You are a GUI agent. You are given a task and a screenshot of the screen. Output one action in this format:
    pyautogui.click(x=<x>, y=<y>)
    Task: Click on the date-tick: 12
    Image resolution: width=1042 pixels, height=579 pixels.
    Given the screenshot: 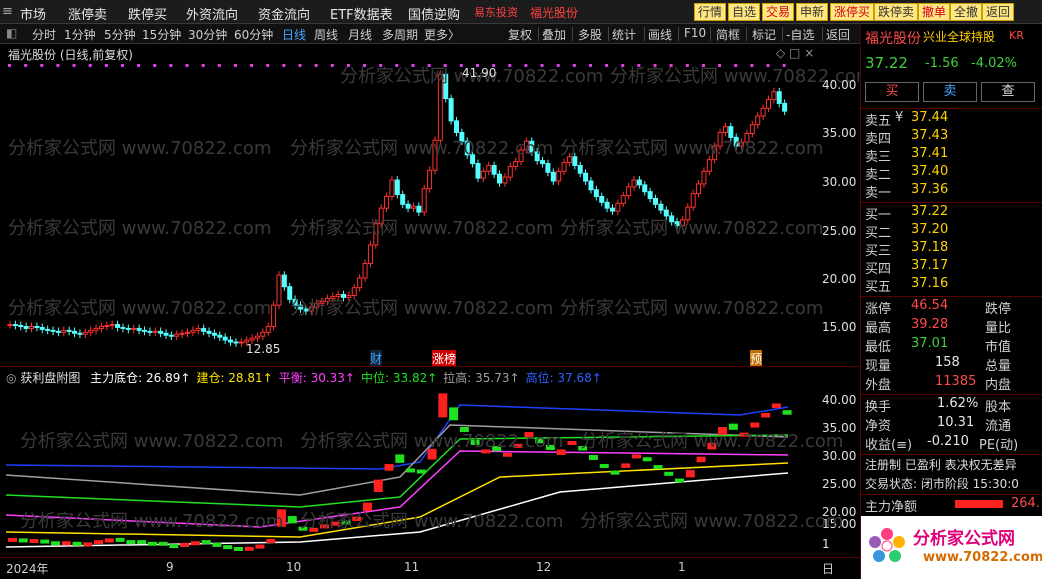 What is the action you would take?
    pyautogui.click(x=544, y=567)
    